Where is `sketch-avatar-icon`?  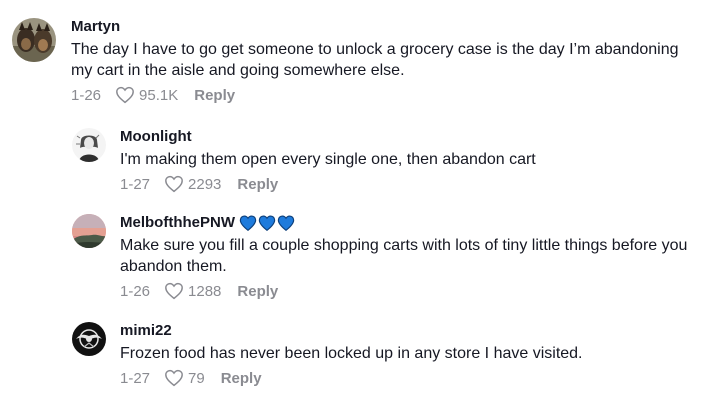 sketch-avatar-icon is located at coordinates (89, 145).